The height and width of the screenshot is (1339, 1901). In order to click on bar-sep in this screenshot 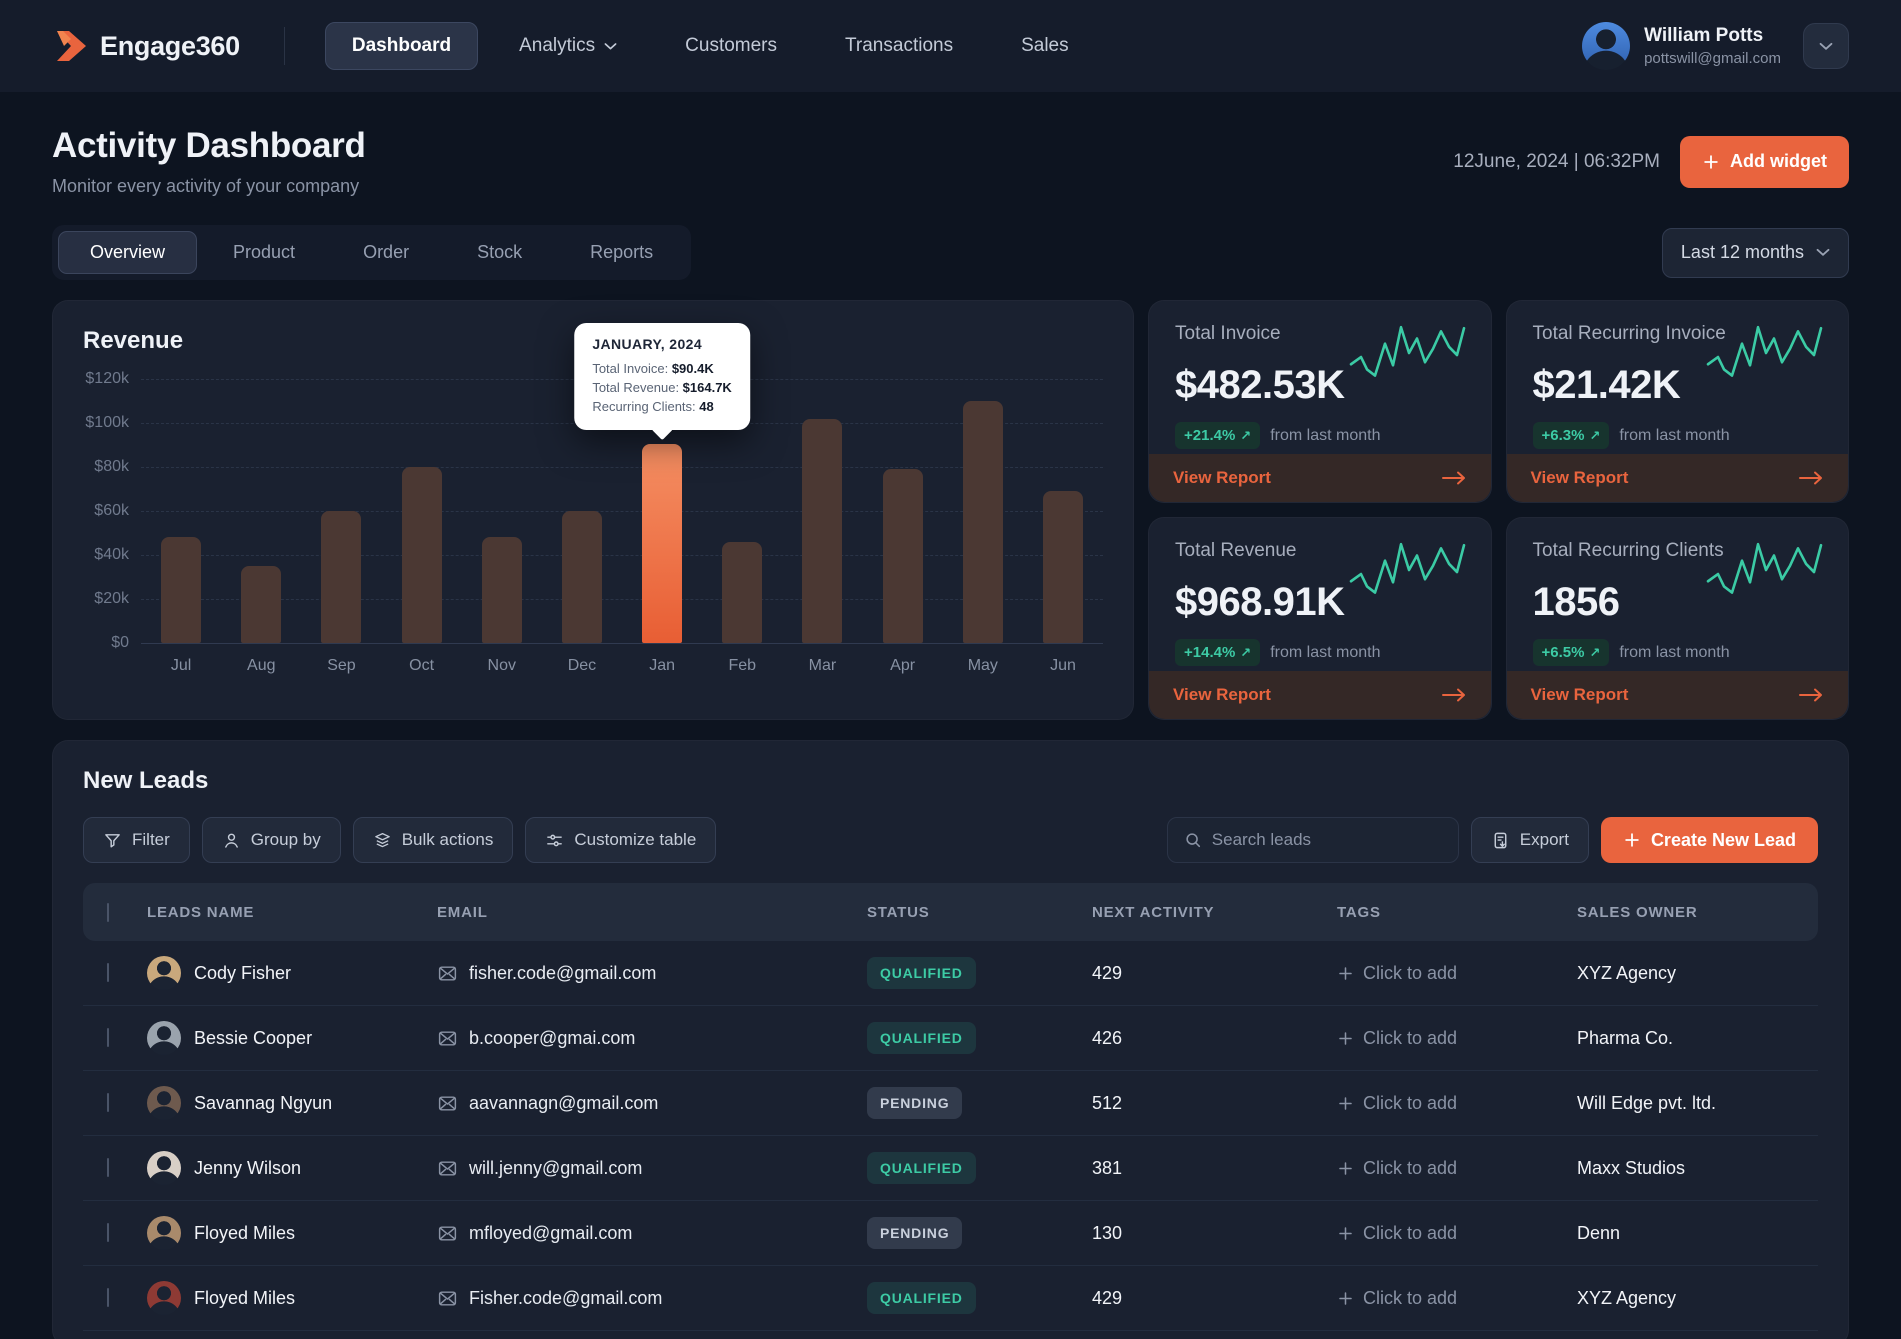, I will do `click(341, 577)`.